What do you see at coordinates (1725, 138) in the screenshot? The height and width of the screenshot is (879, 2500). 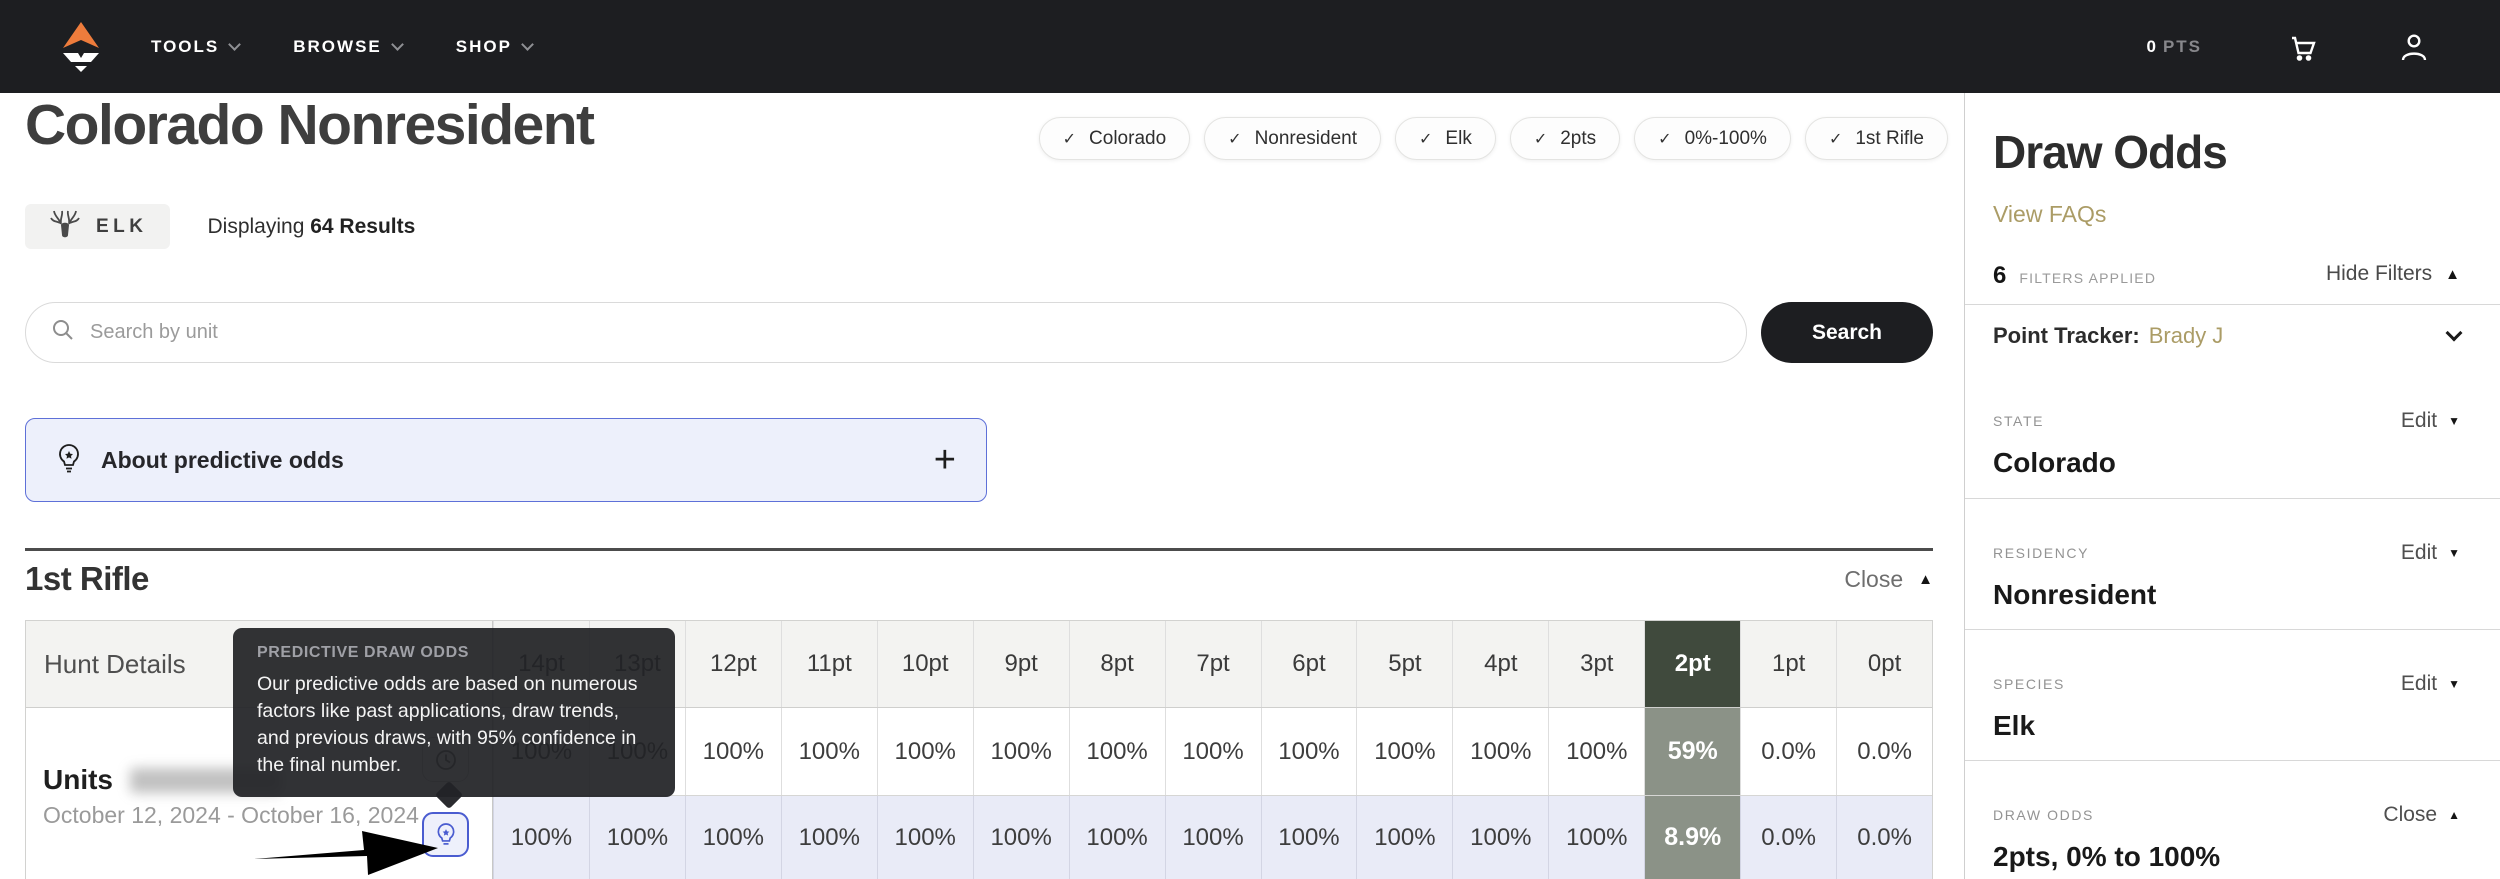 I see `filter-chip-label: 0%-100%` at bounding box center [1725, 138].